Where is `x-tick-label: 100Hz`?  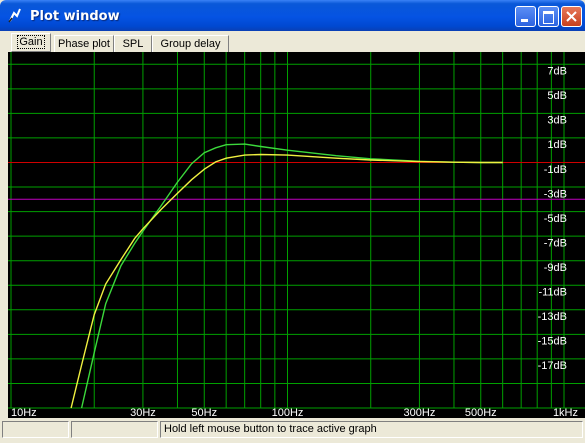 x-tick-label: 100Hz is located at coordinates (288, 412).